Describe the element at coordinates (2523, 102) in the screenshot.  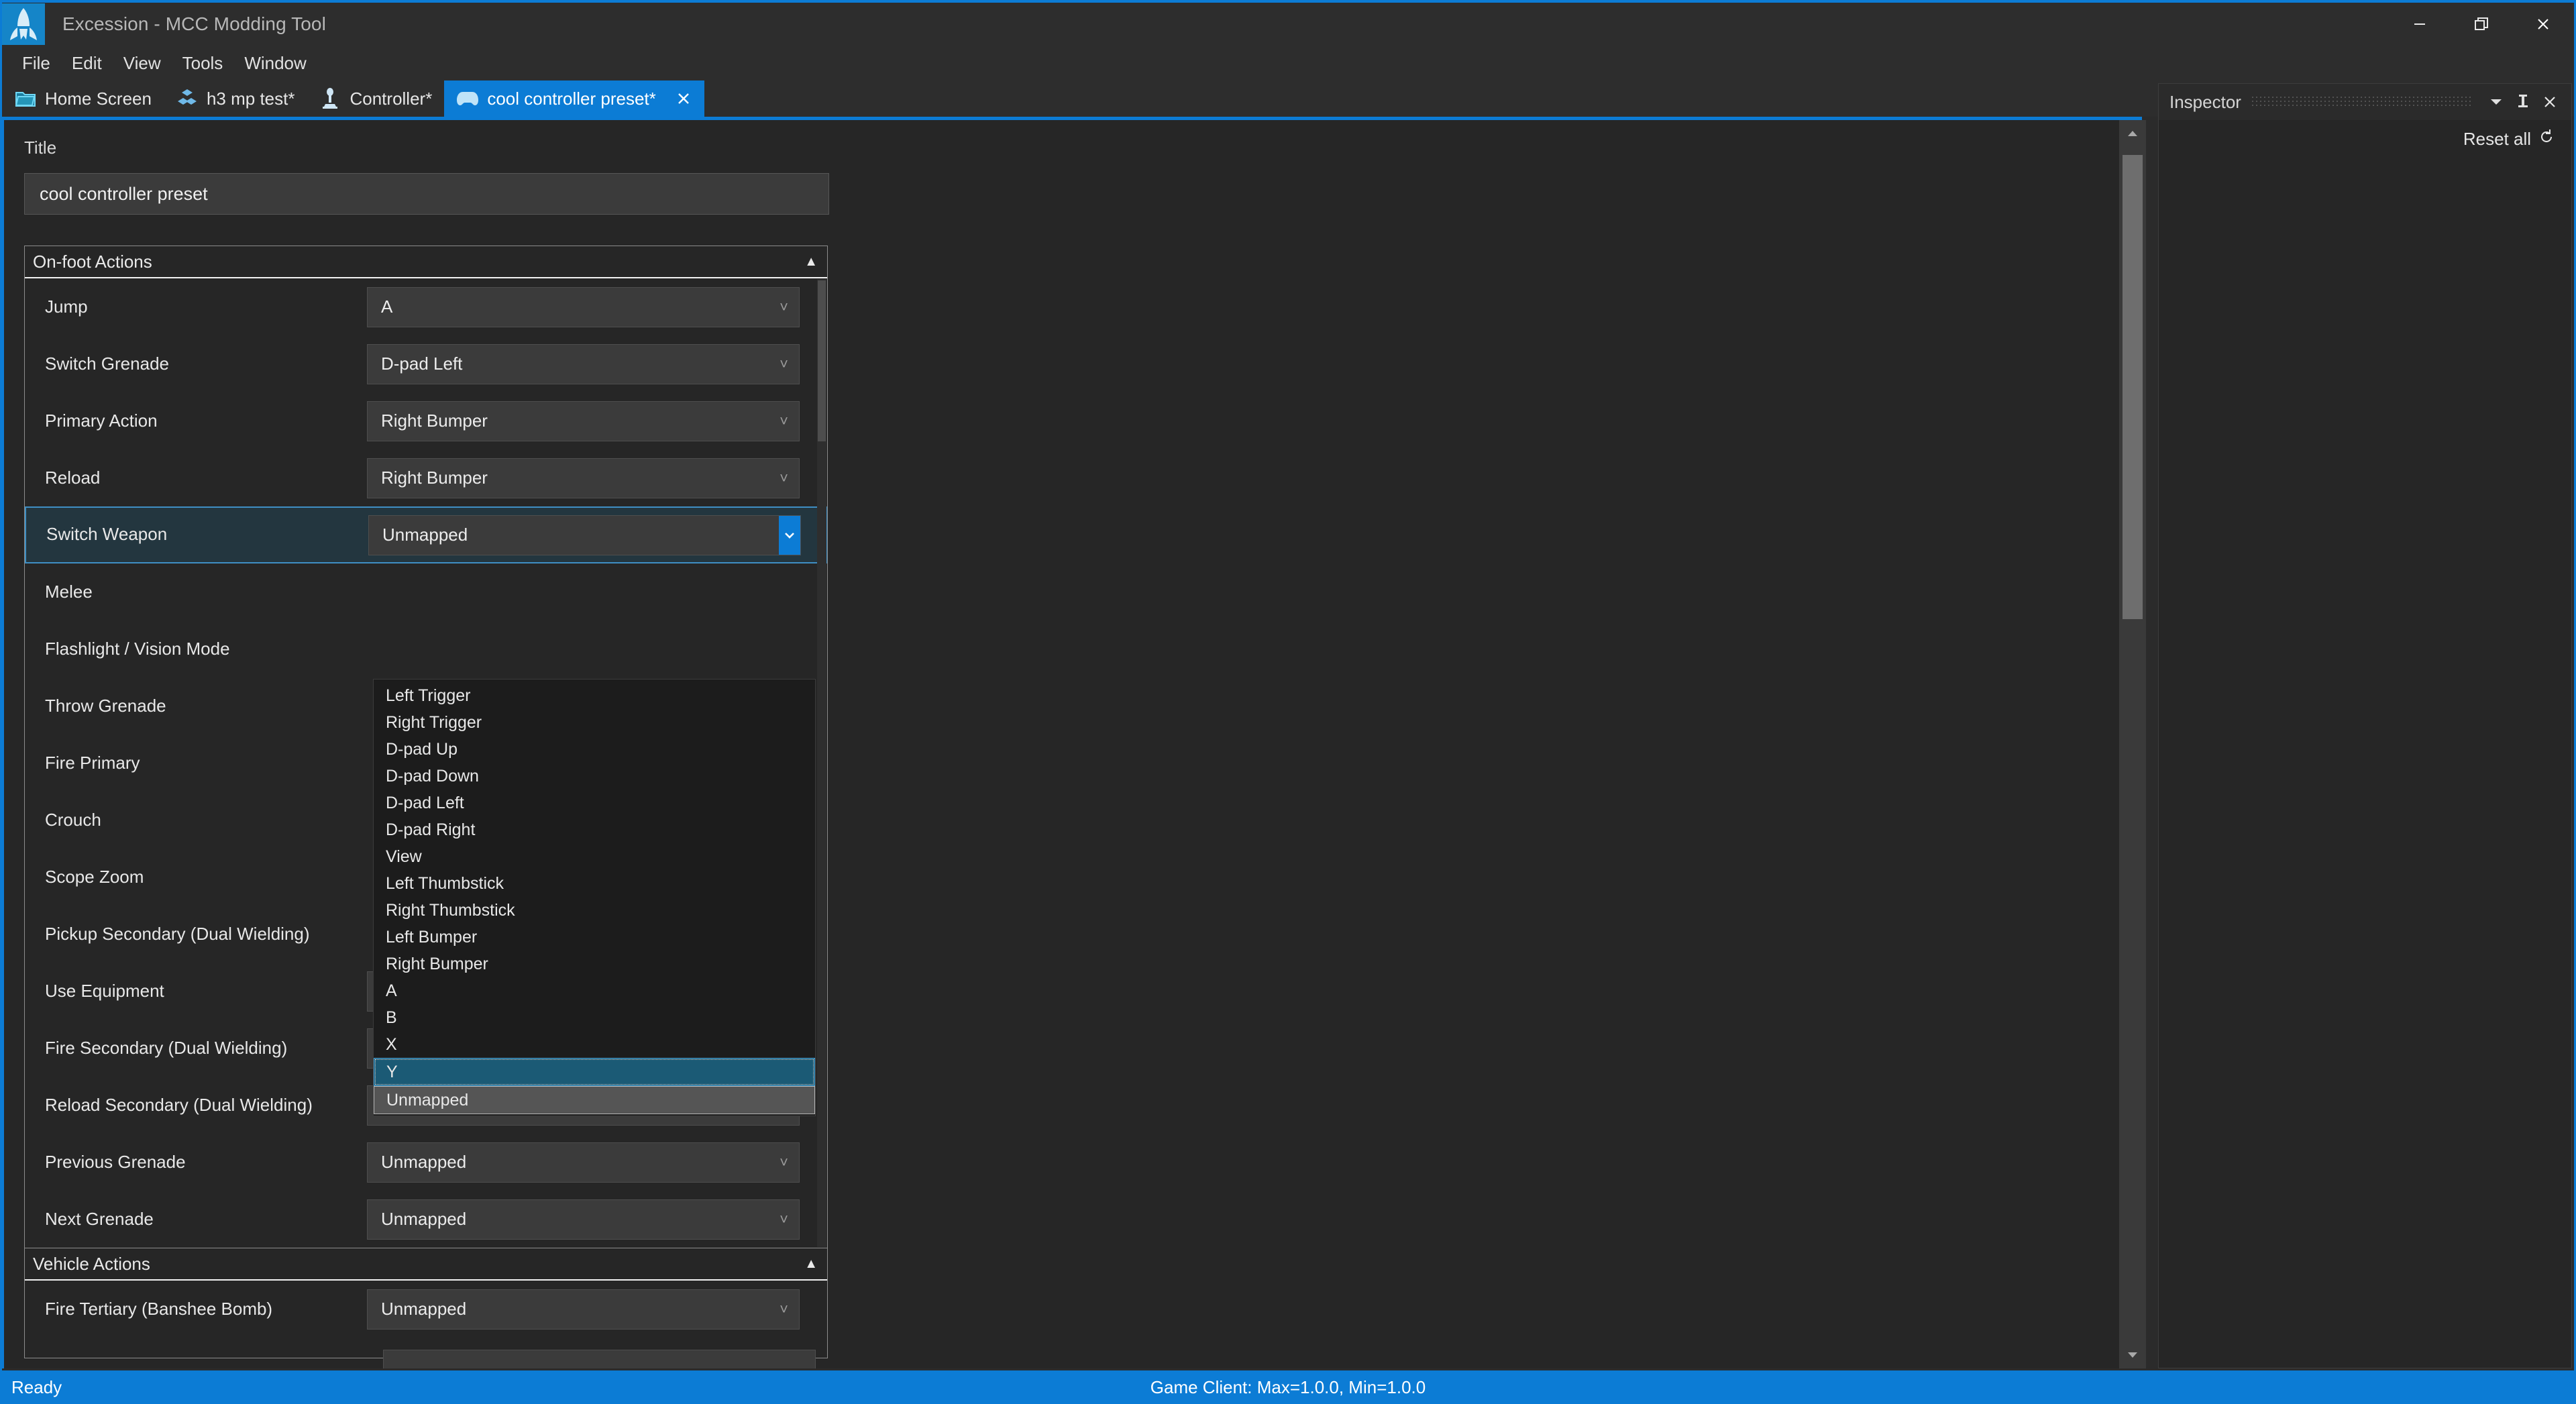
I see `pin-icon` at that location.